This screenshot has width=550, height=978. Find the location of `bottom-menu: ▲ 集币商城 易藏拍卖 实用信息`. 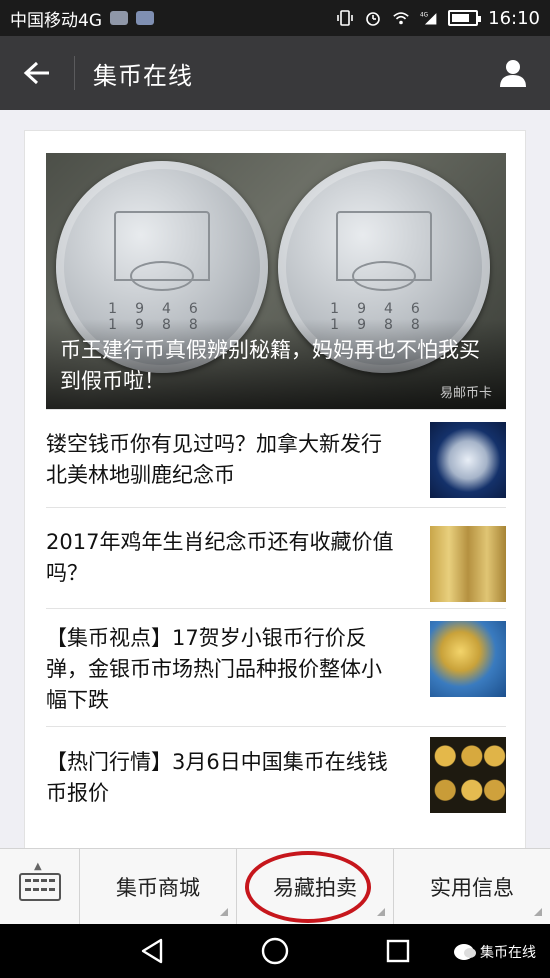

bottom-menu: ▲ 集币商城 易藏拍卖 实用信息 is located at coordinates (275, 886).